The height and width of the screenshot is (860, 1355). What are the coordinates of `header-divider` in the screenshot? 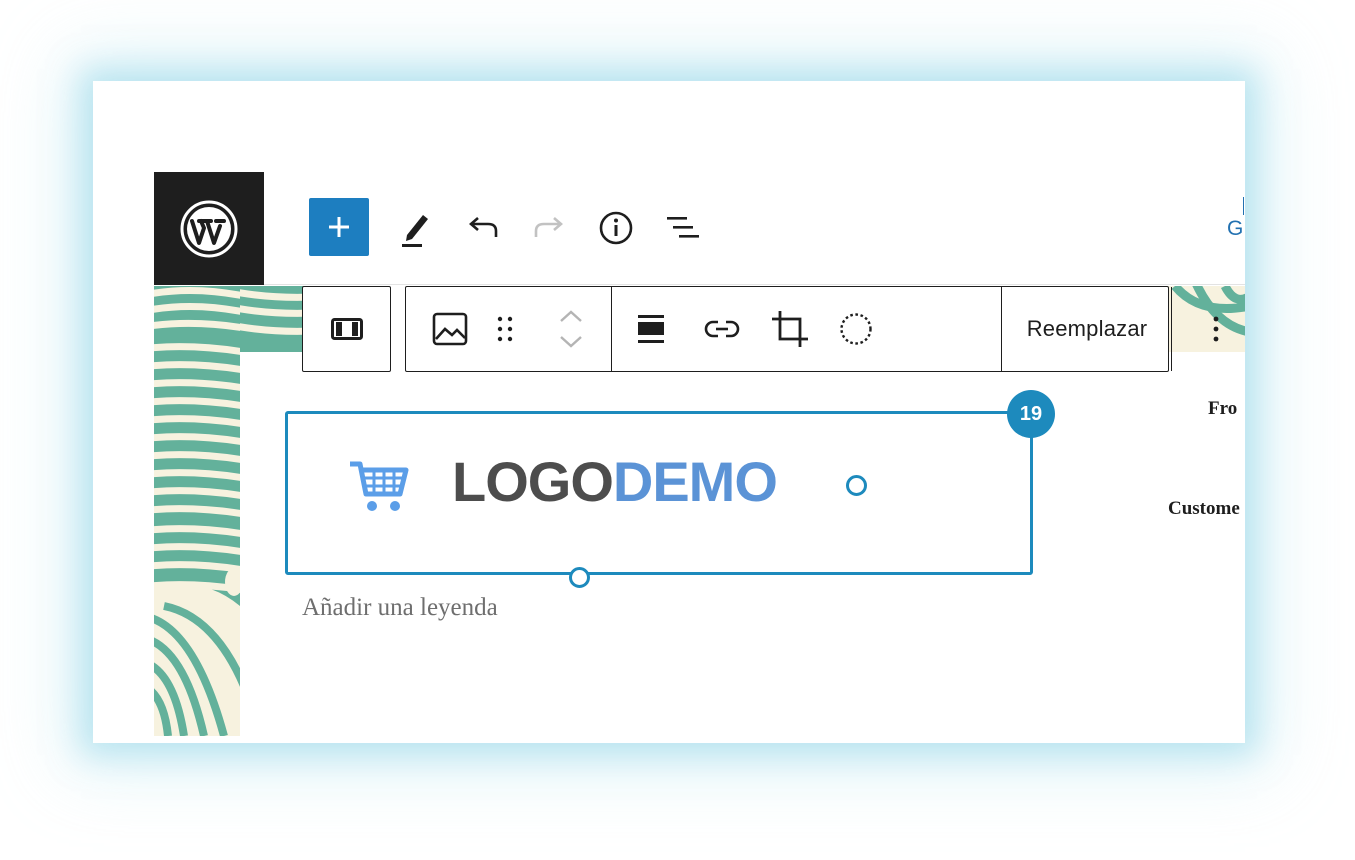 It's located at (754, 284).